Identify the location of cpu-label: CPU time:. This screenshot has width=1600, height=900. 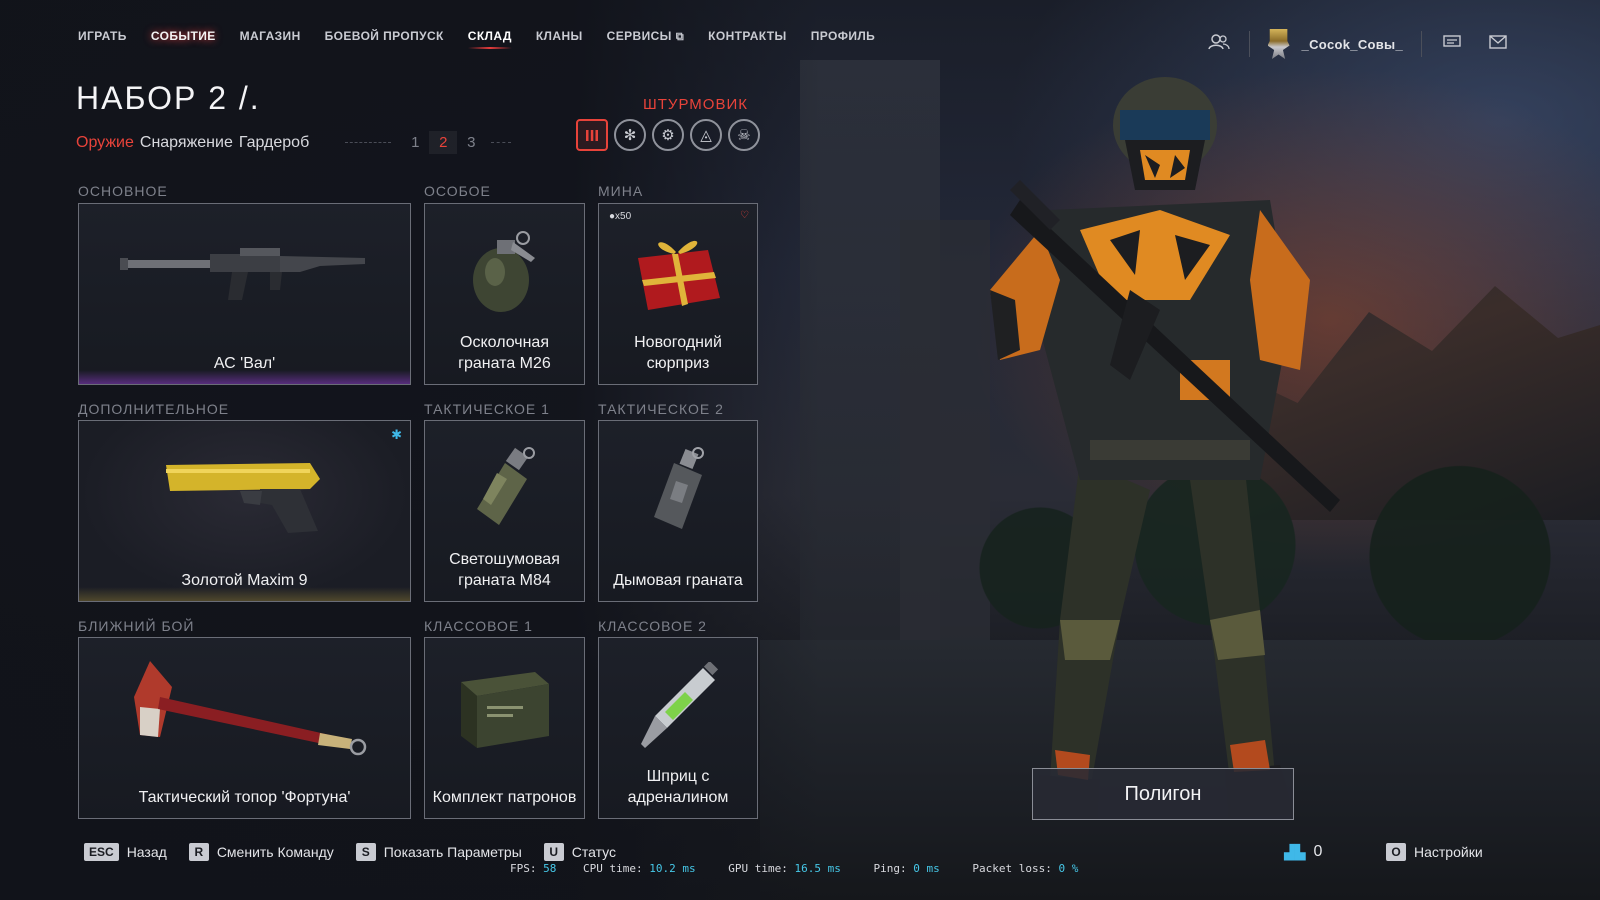
(613, 868).